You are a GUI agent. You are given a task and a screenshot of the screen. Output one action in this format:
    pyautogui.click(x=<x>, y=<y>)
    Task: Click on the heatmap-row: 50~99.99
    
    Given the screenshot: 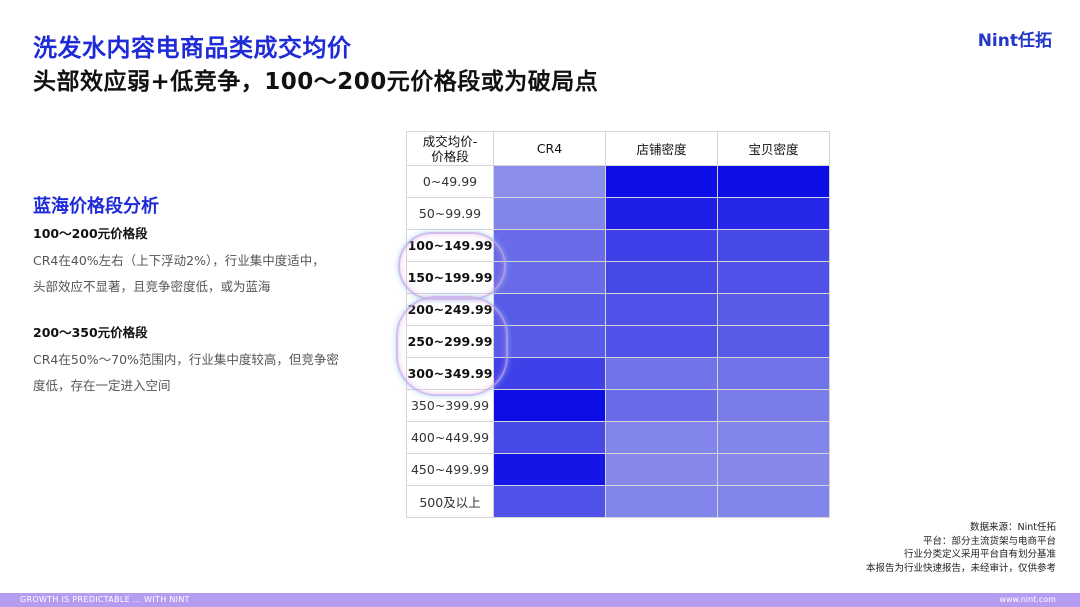 What is the action you would take?
    pyautogui.click(x=618, y=213)
    